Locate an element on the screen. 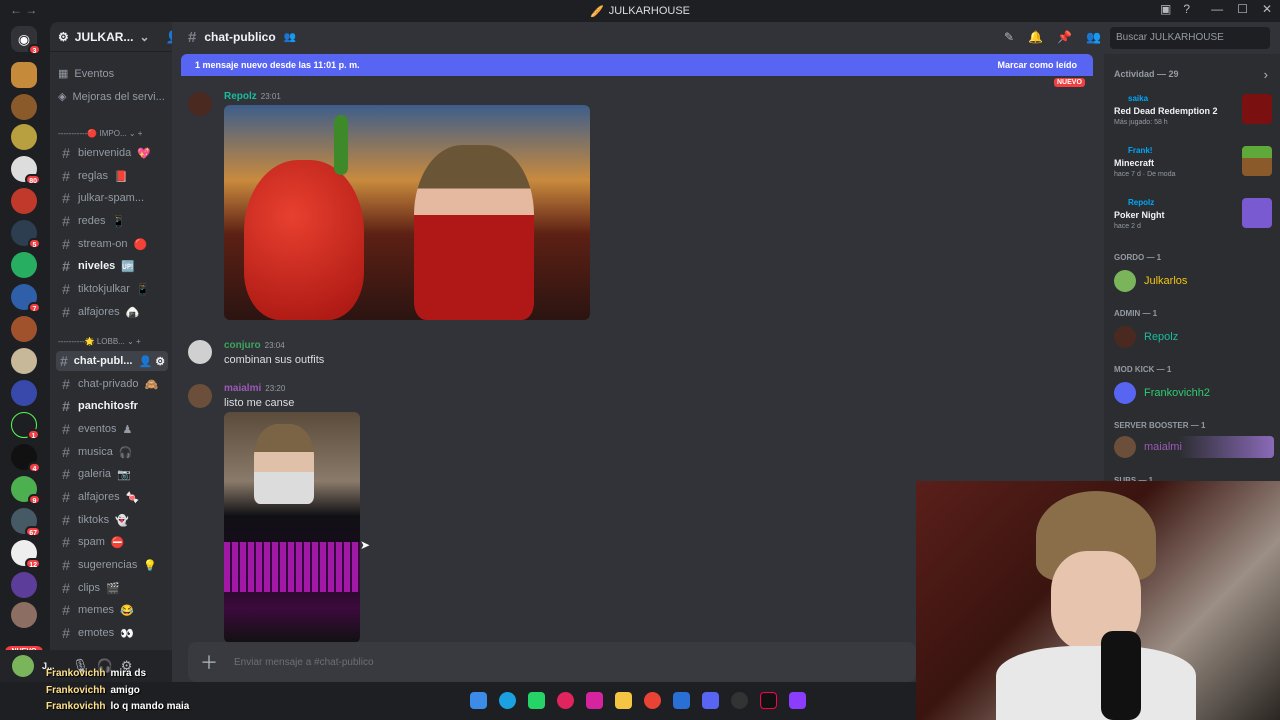 The image size is (1280, 720). message-author: conjuro 23:04 is located at coordinates (254, 345).